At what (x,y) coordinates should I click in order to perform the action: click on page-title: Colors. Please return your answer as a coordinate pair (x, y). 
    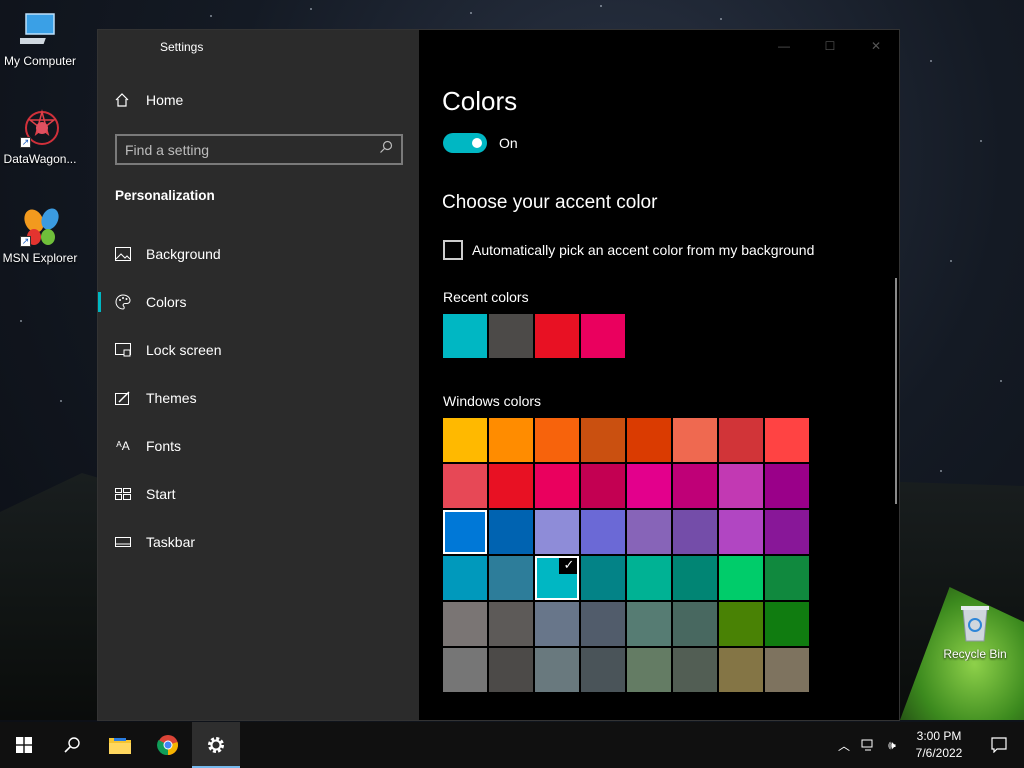
    Looking at the image, I should click on (480, 101).